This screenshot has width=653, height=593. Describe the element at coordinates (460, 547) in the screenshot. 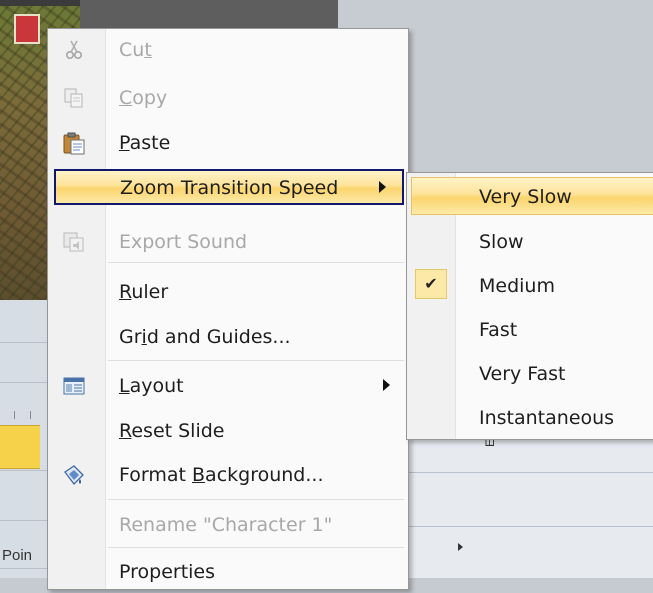

I see `panel-expand-arrow-icon` at that location.